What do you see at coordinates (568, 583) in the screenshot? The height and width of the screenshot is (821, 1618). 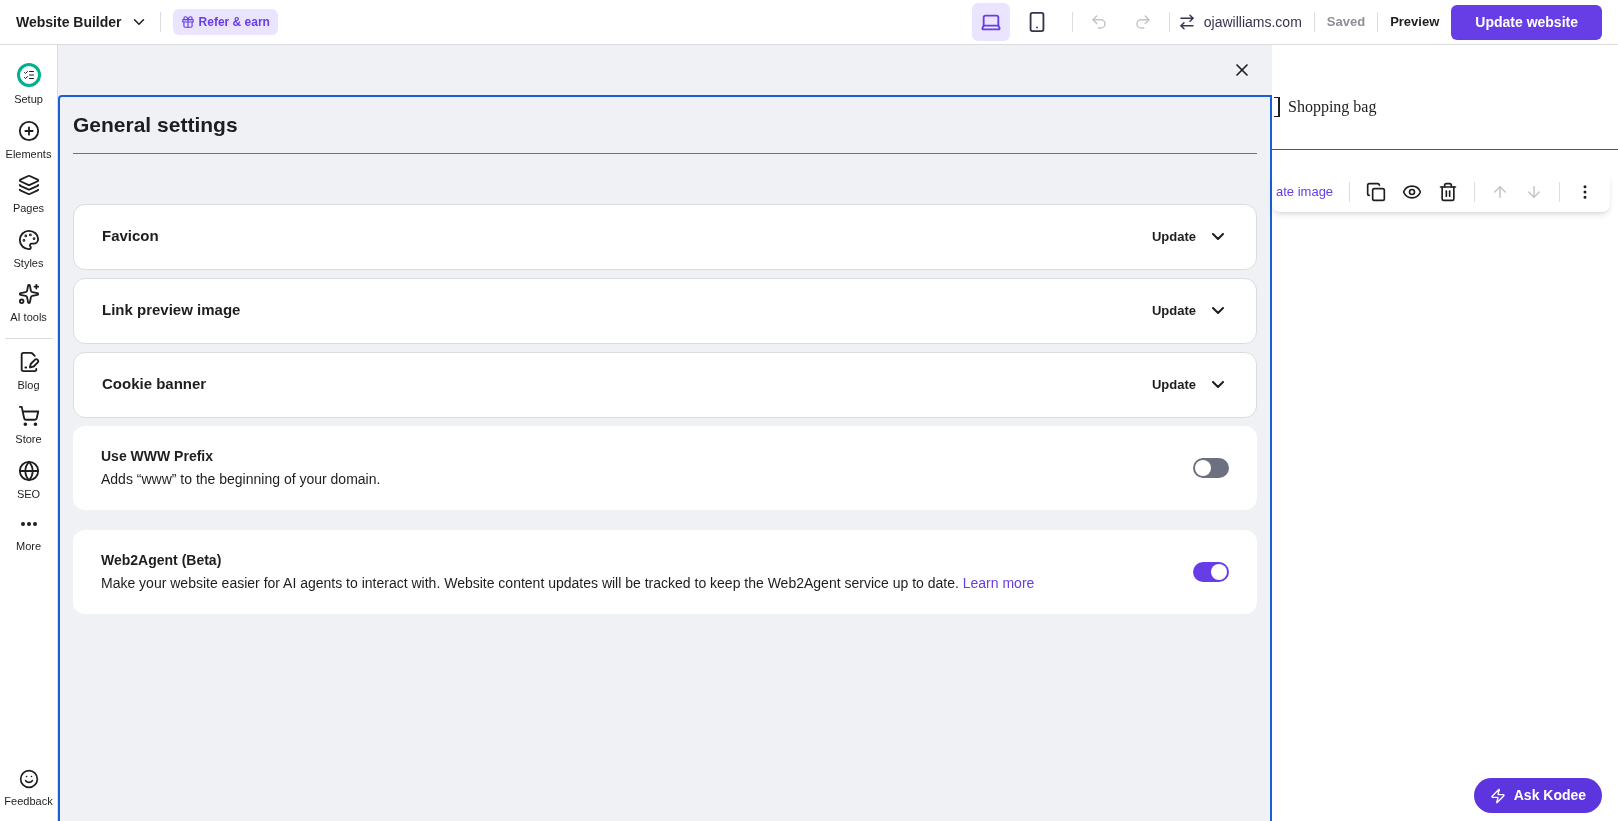 I see `setting-description: Make your website easier for AI agents to interact with. Website content updates will be tracked to keep the Web2Agent service up to date. Learn more` at bounding box center [568, 583].